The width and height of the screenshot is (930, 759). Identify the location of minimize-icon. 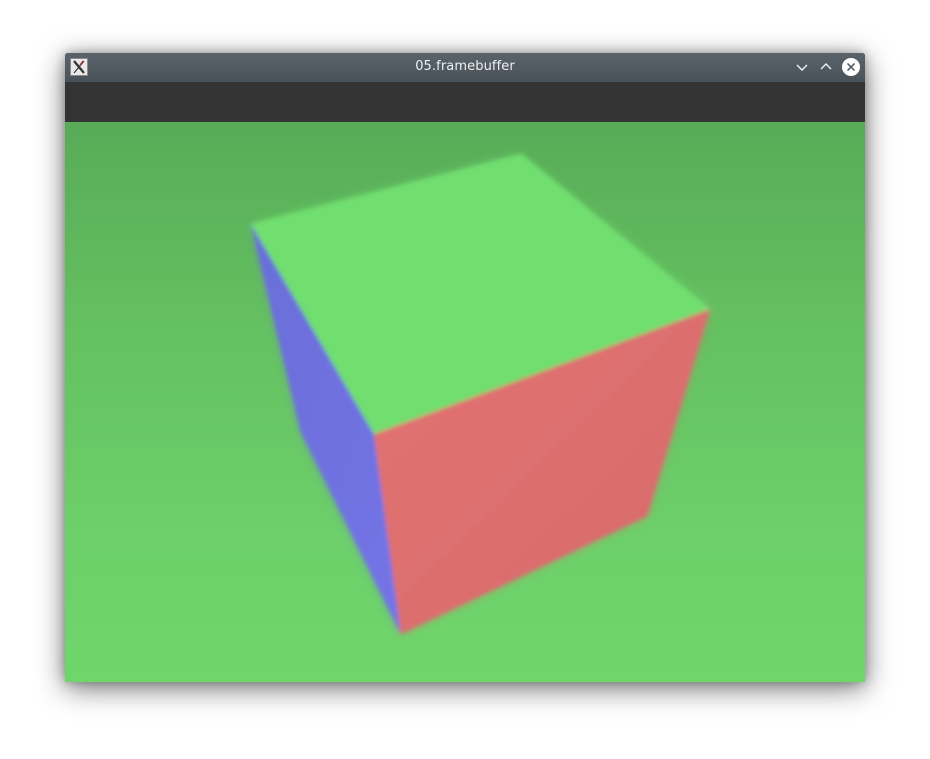
(802, 67).